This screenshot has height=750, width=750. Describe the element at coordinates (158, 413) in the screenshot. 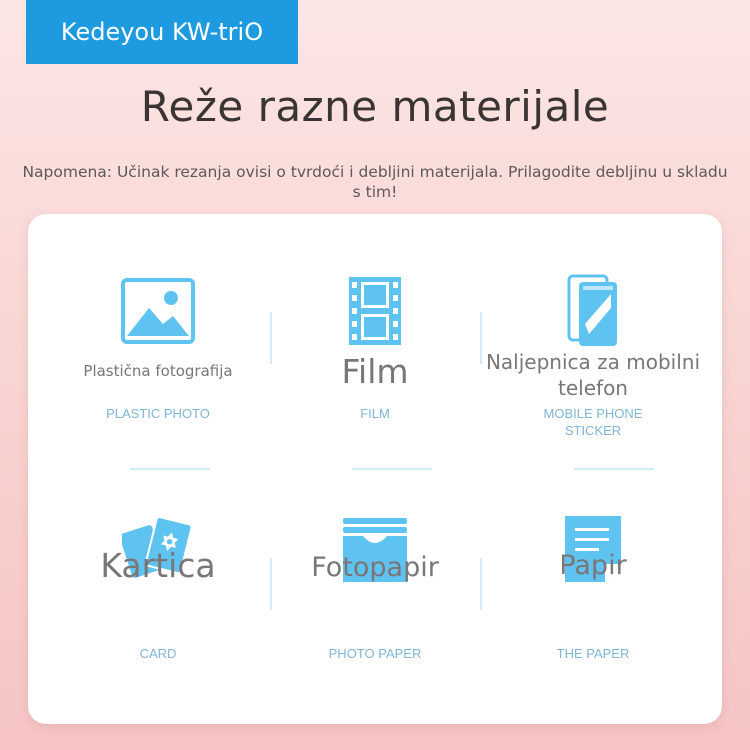

I see `material-sub: PLASTIC PHOTO` at that location.